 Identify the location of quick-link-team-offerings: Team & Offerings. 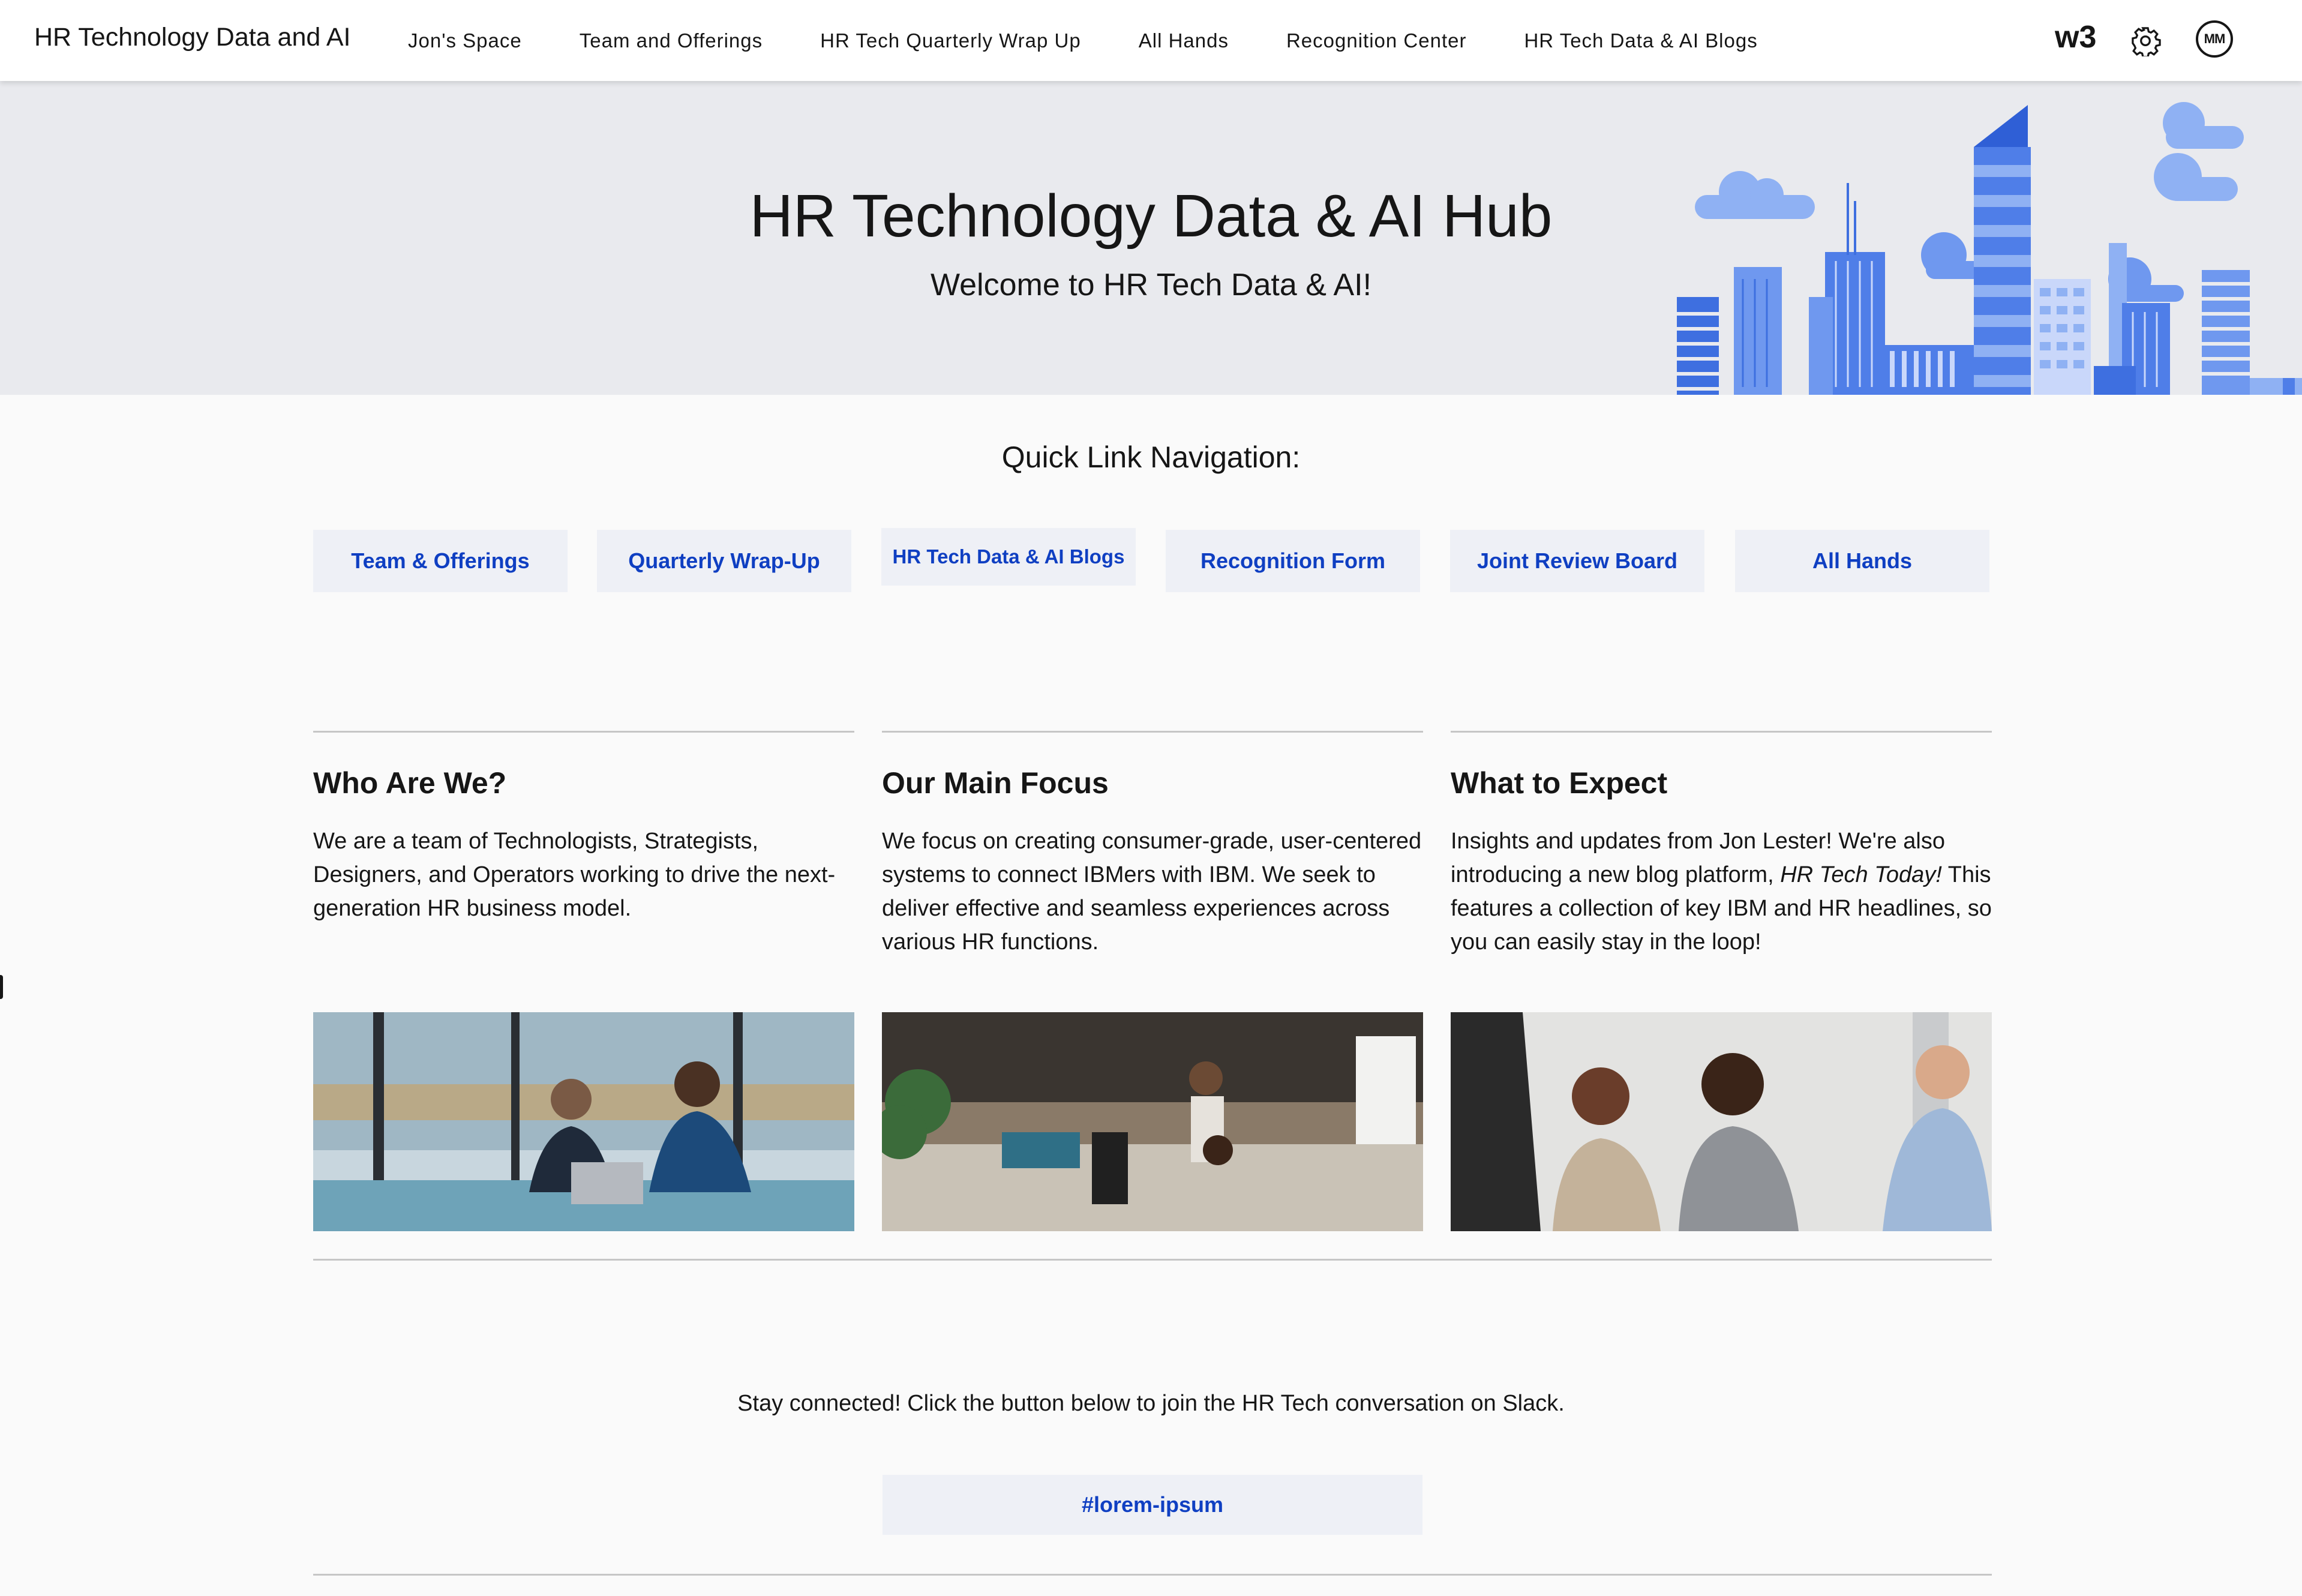
(440, 561).